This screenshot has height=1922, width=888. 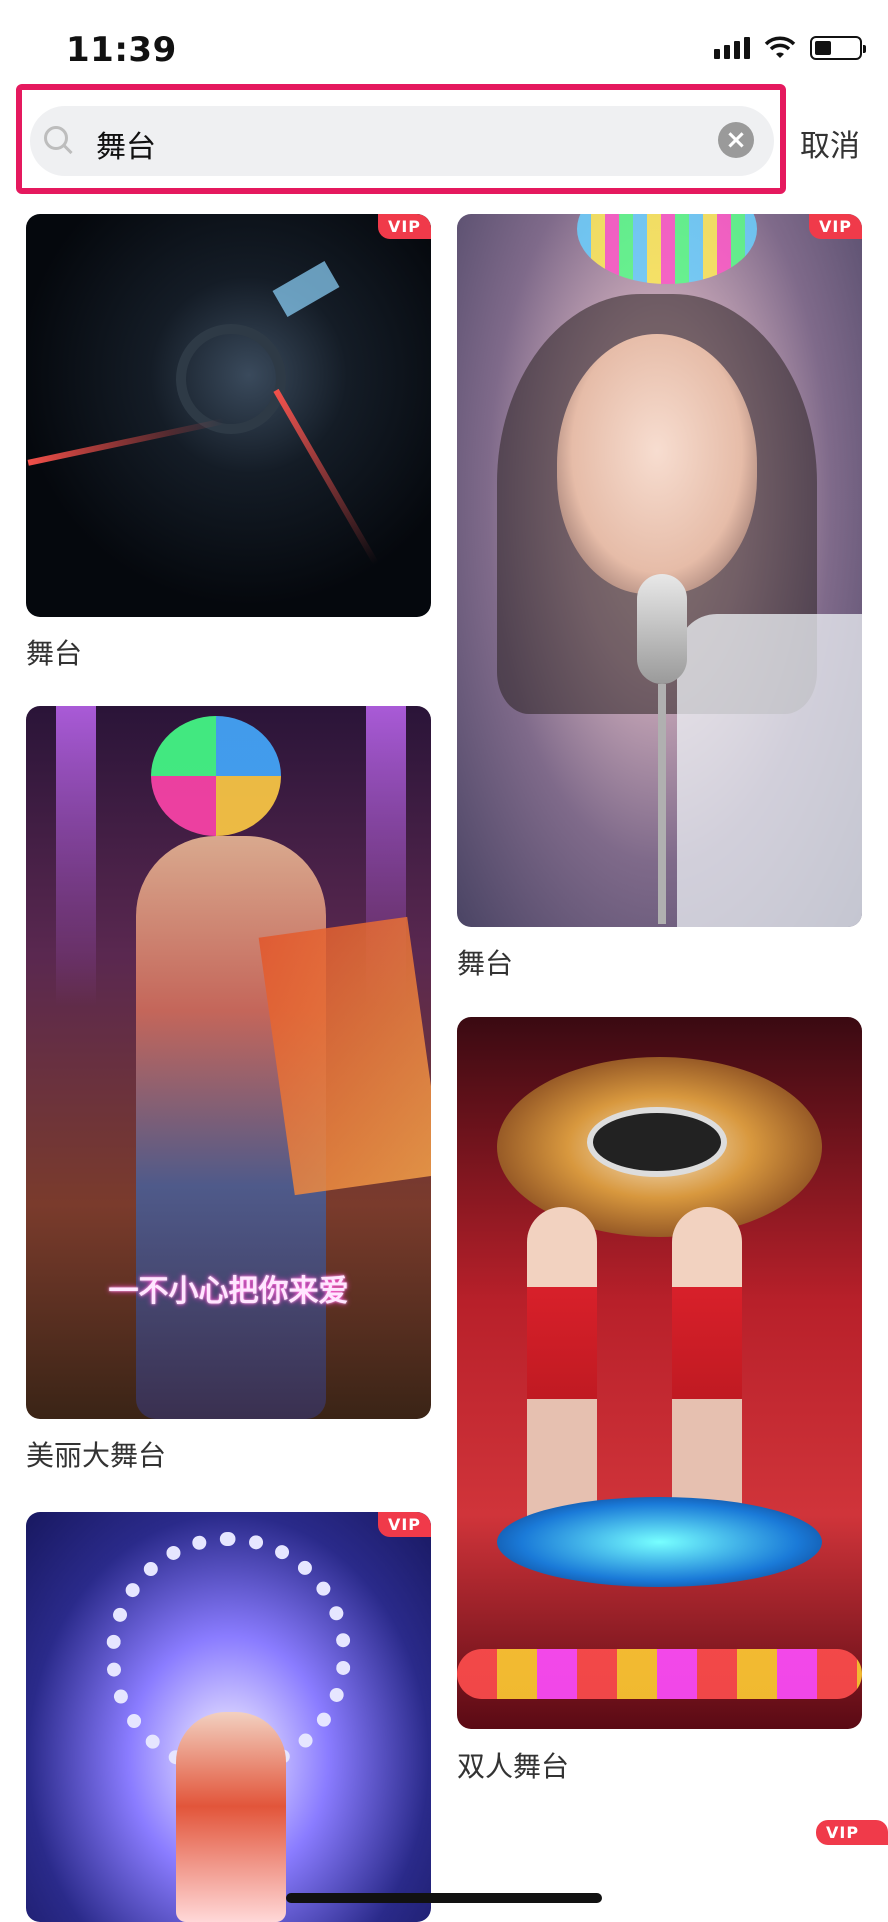 What do you see at coordinates (830, 143) in the screenshot?
I see `cancel-button: 取消` at bounding box center [830, 143].